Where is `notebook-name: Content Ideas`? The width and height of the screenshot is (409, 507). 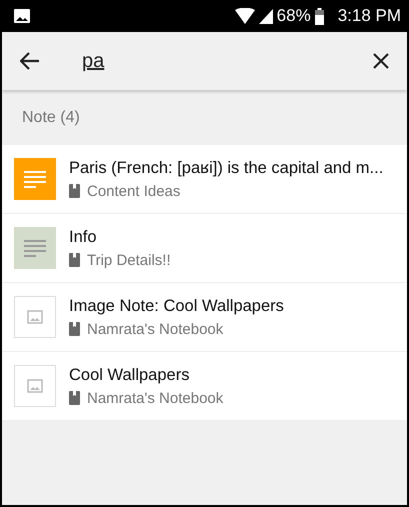
notebook-name: Content Ideas is located at coordinates (133, 191).